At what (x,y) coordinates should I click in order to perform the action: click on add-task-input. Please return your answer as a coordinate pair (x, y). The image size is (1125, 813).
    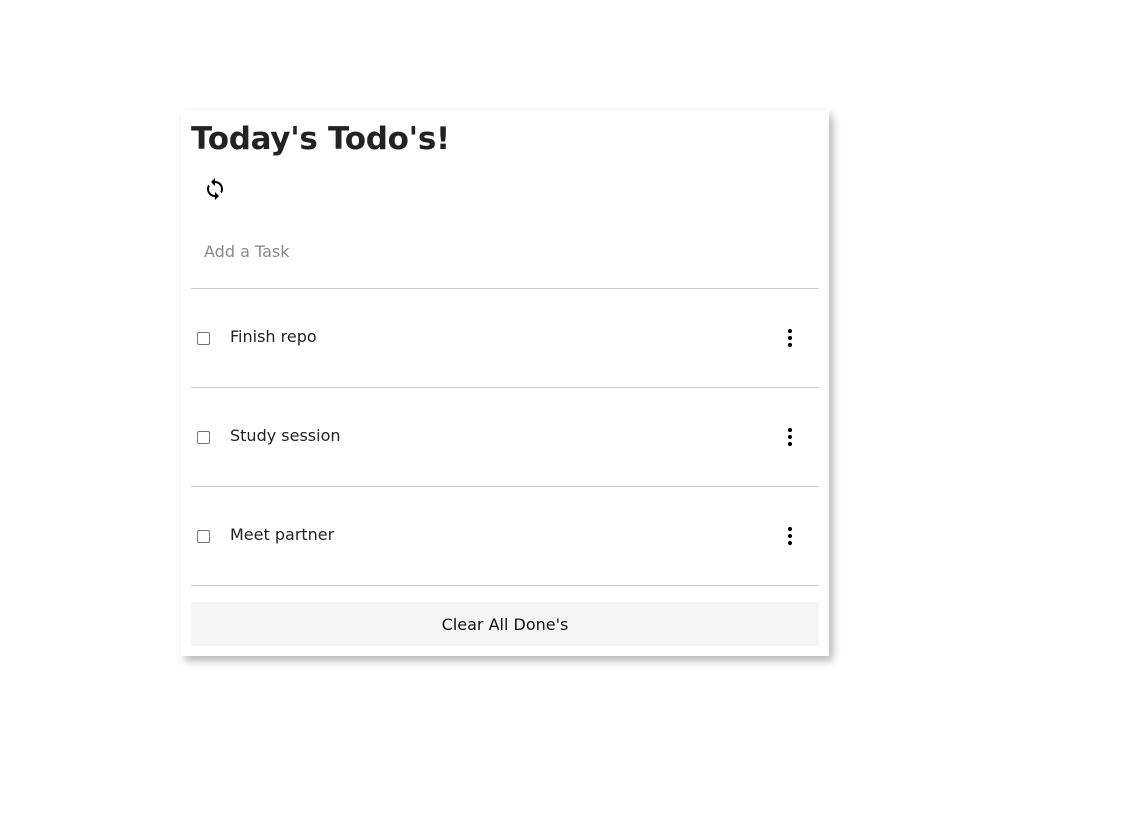
    Looking at the image, I should click on (505, 258).